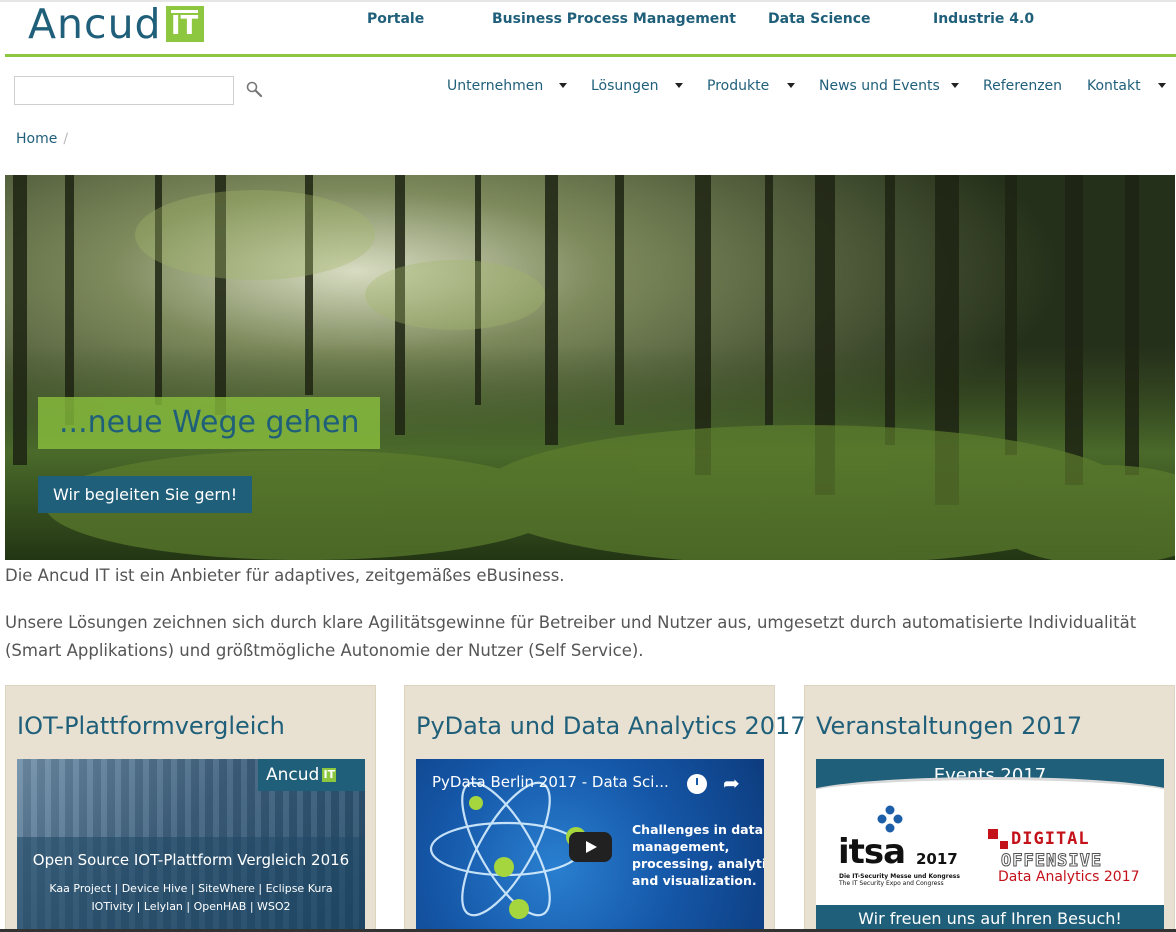 This screenshot has height=932, width=1176. What do you see at coordinates (614, 19) in the screenshot?
I see `top-nav-bpm: Business Process Management` at bounding box center [614, 19].